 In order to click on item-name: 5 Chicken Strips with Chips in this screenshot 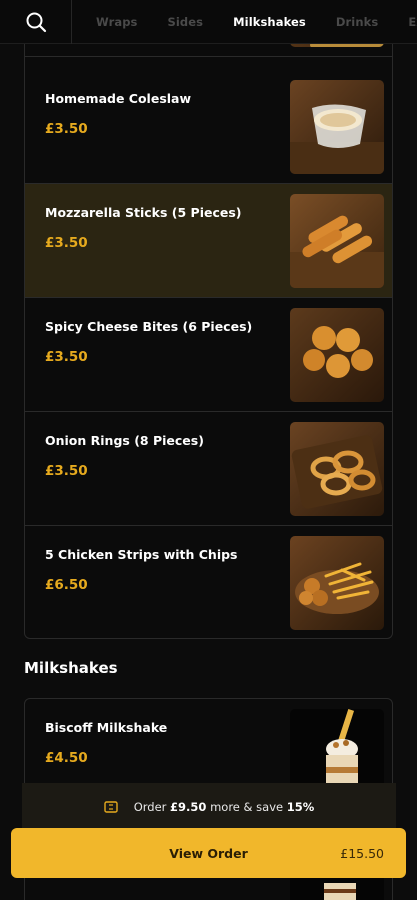, I will do `click(141, 554)`.